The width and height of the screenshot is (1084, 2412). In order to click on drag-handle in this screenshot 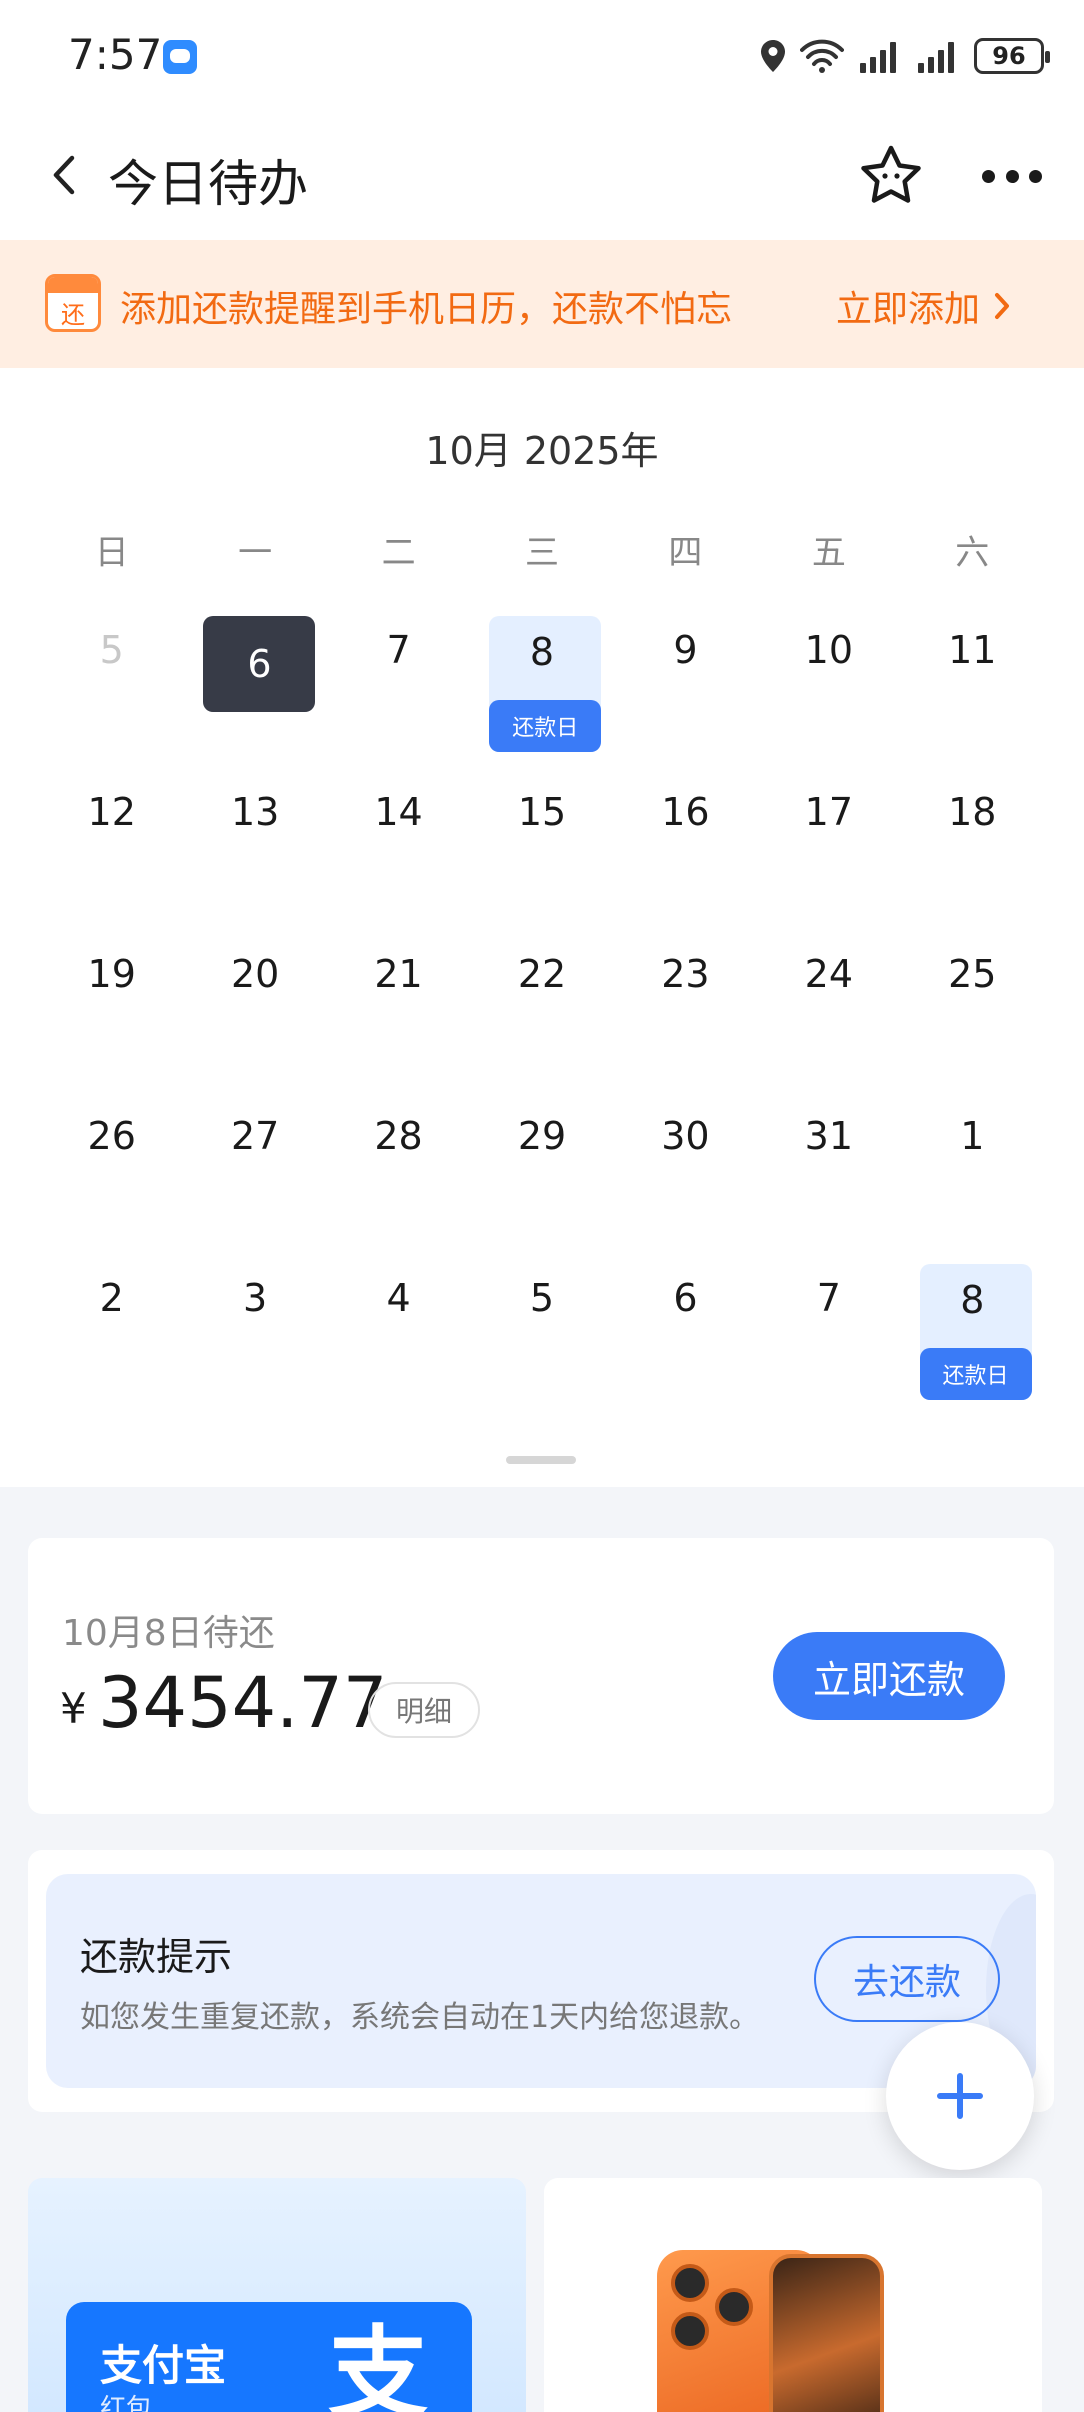, I will do `click(541, 1460)`.